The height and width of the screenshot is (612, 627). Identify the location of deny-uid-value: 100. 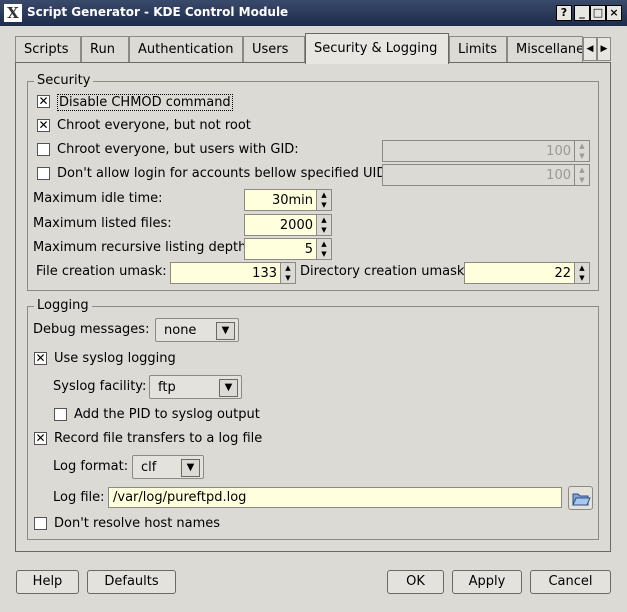
(558, 175).